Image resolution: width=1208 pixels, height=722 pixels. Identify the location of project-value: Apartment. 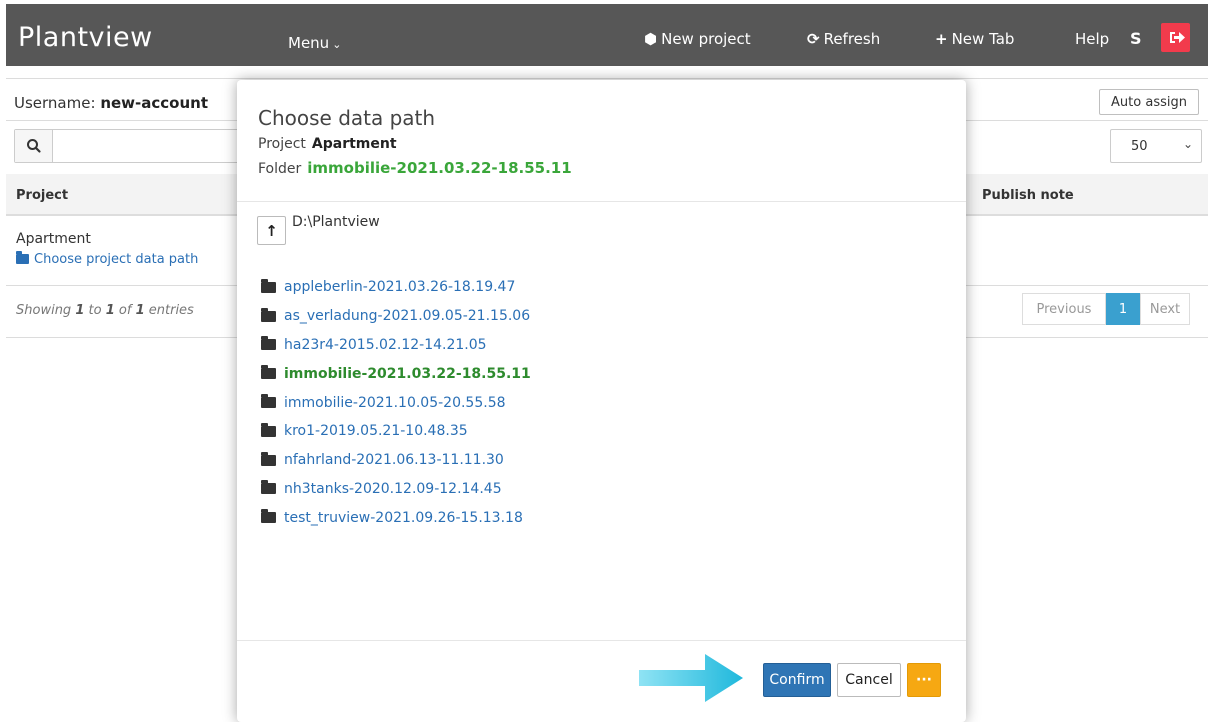
(354, 144).